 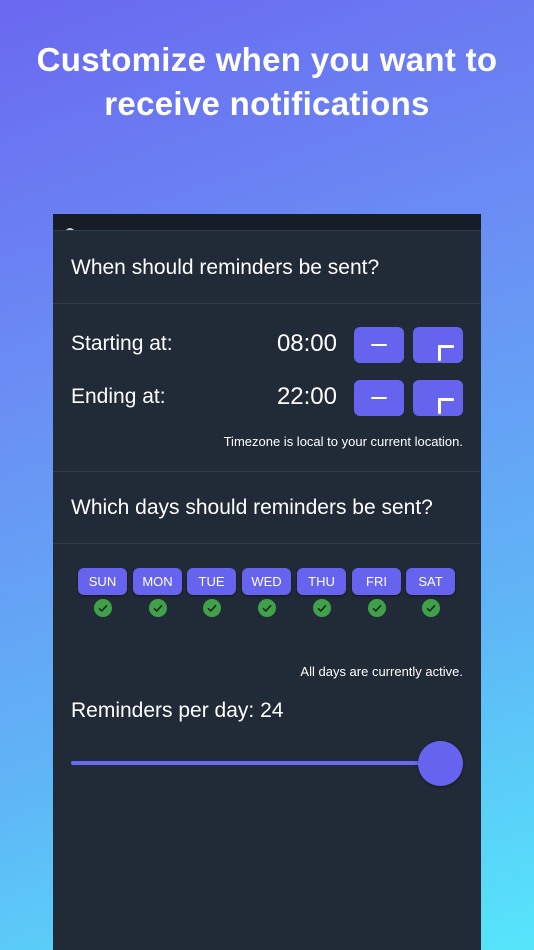 I want to click on end-time-row: Ending at: 22:00, so click(x=267, y=398).